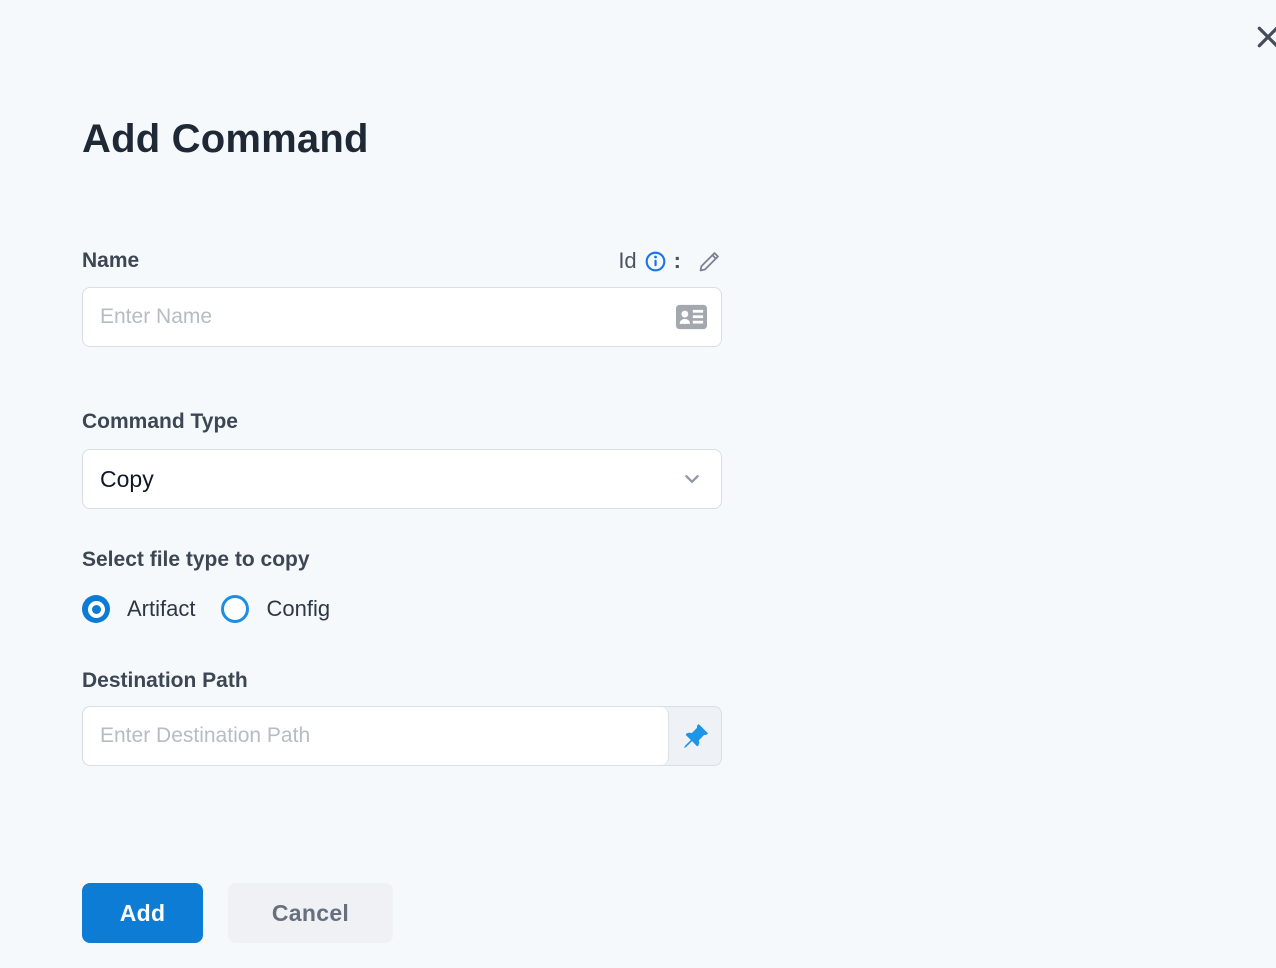 This screenshot has width=1276, height=968. I want to click on close-icon, so click(1265, 37).